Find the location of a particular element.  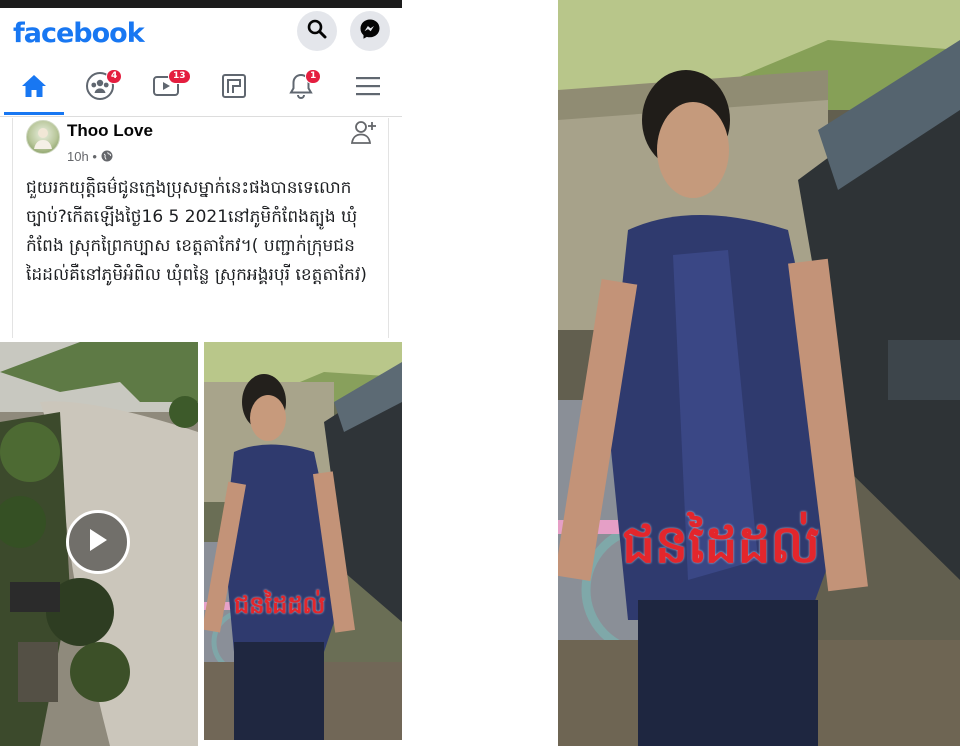

active-tab-indicator is located at coordinates (34, 113).